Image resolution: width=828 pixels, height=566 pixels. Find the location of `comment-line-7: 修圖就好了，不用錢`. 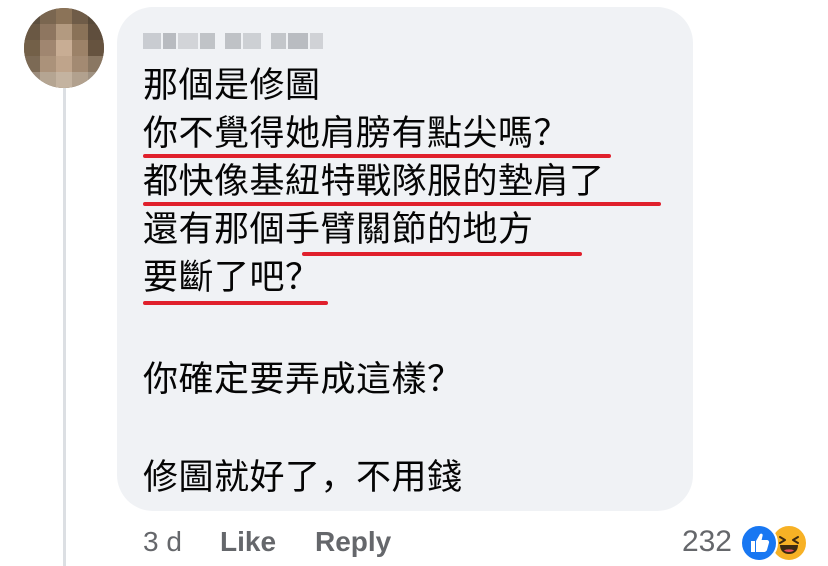

comment-line-7: 修圖就好了，不用錢 is located at coordinates (303, 478).